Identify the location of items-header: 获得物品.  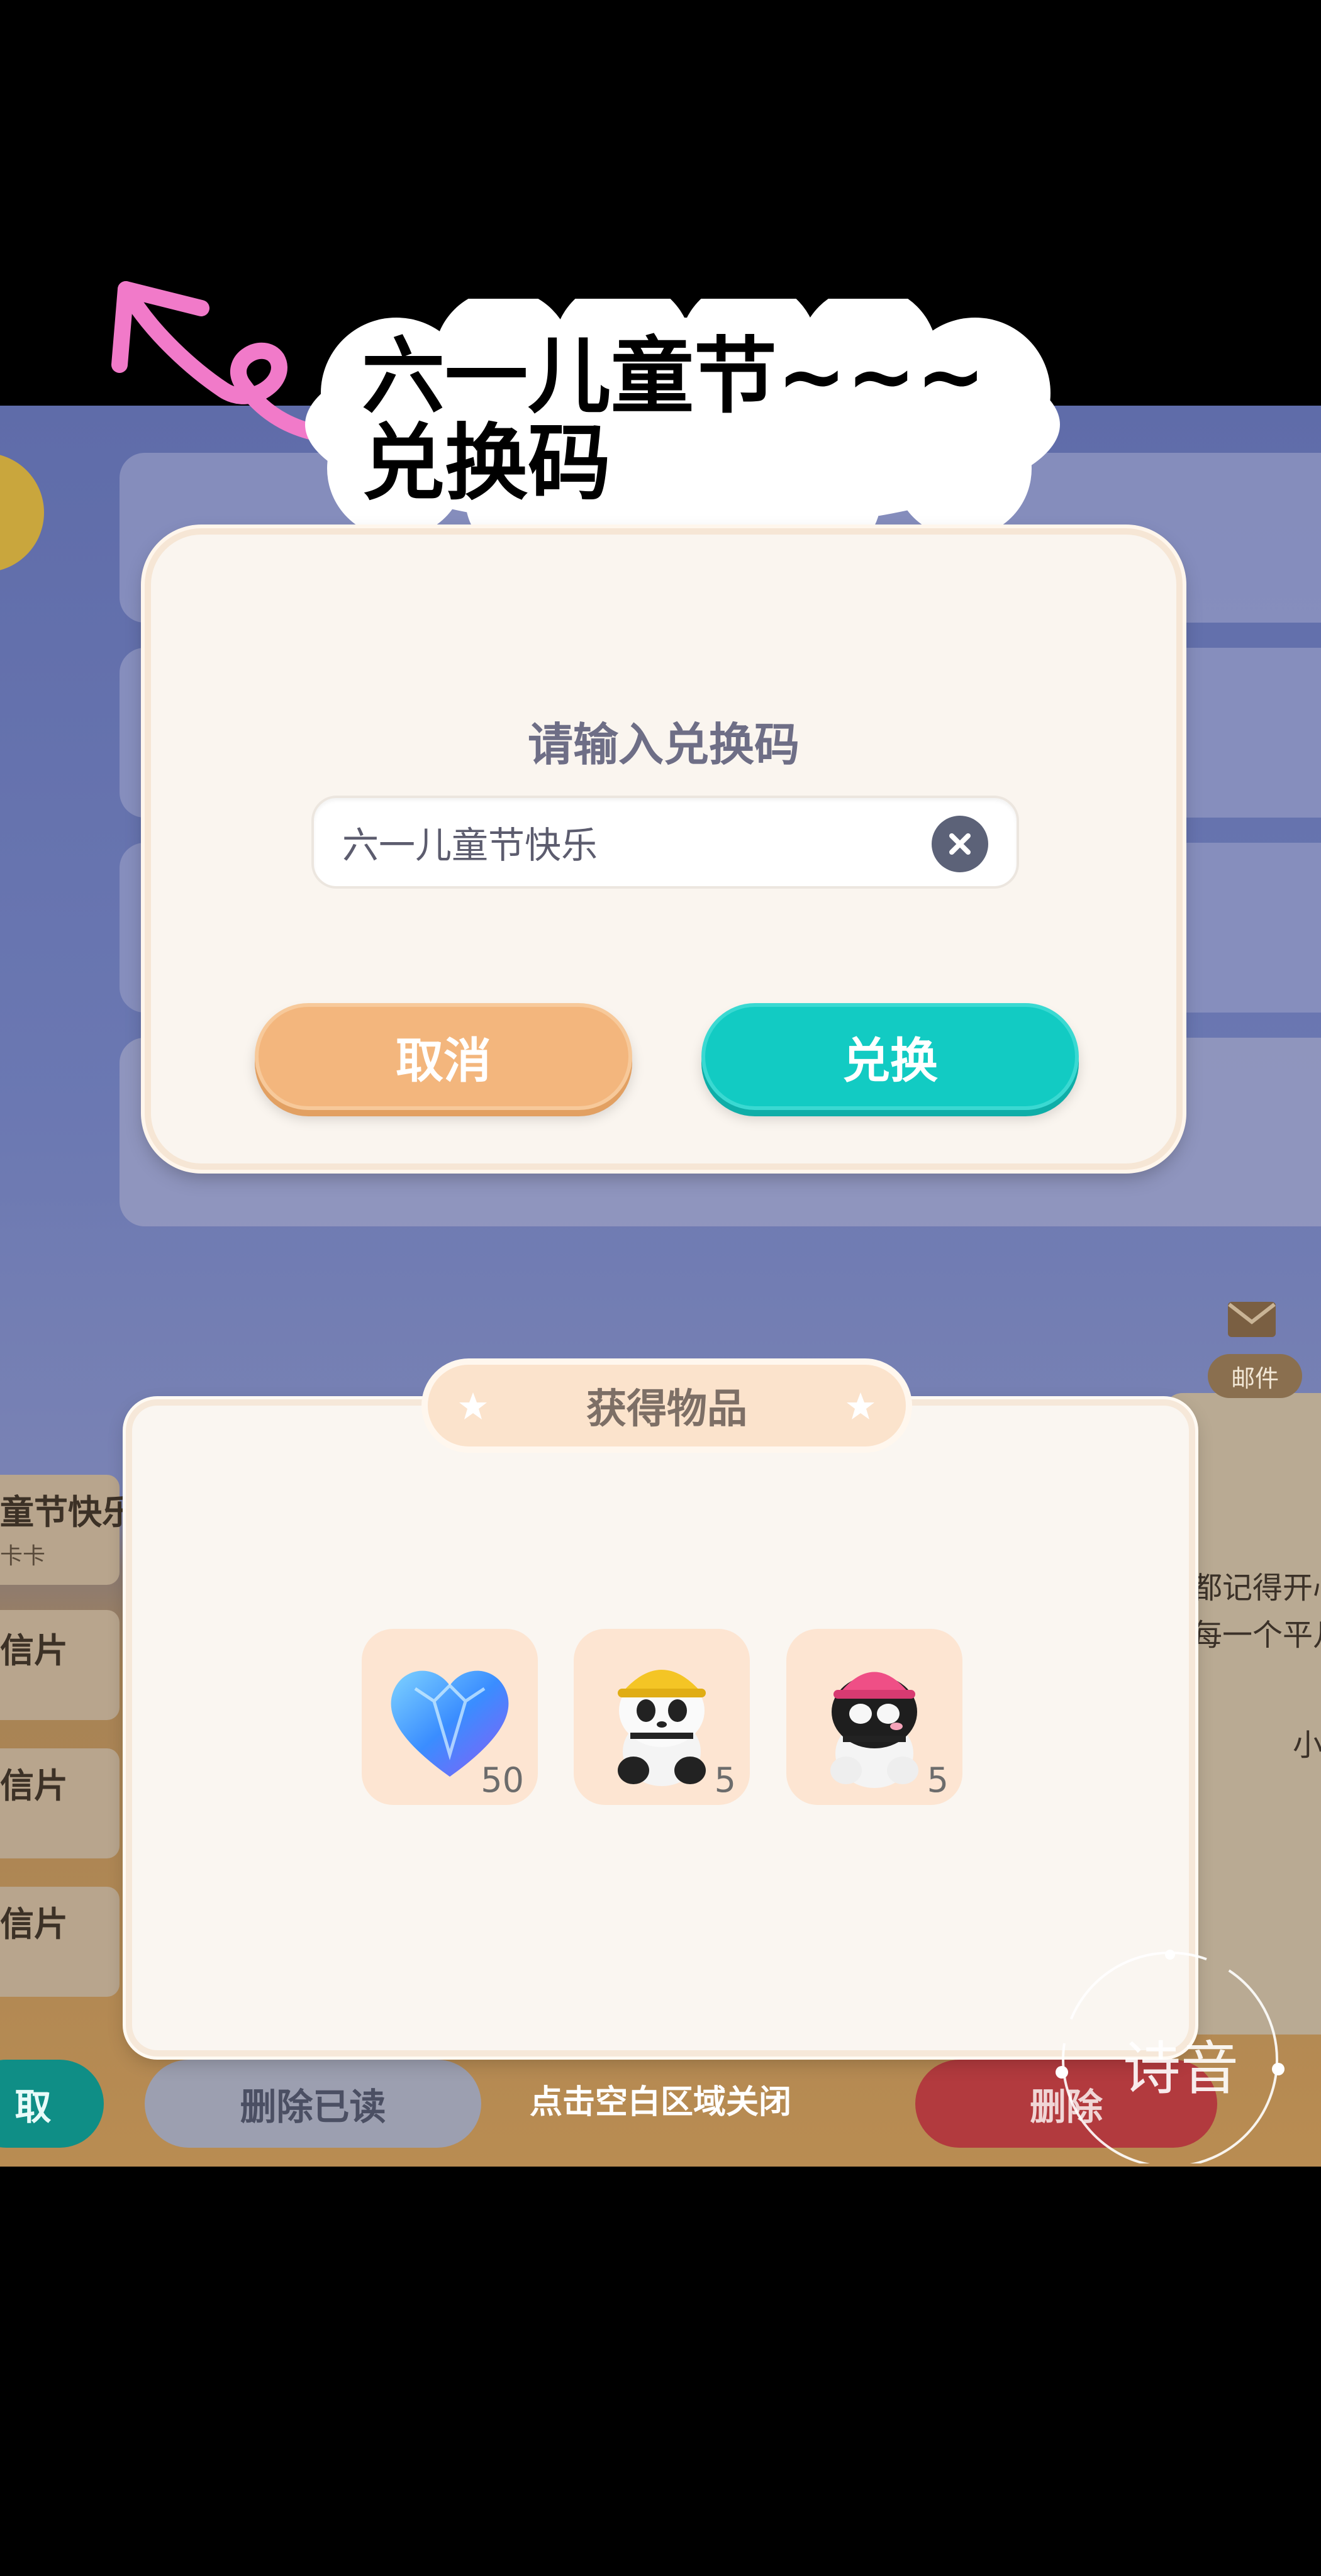
(666, 1405).